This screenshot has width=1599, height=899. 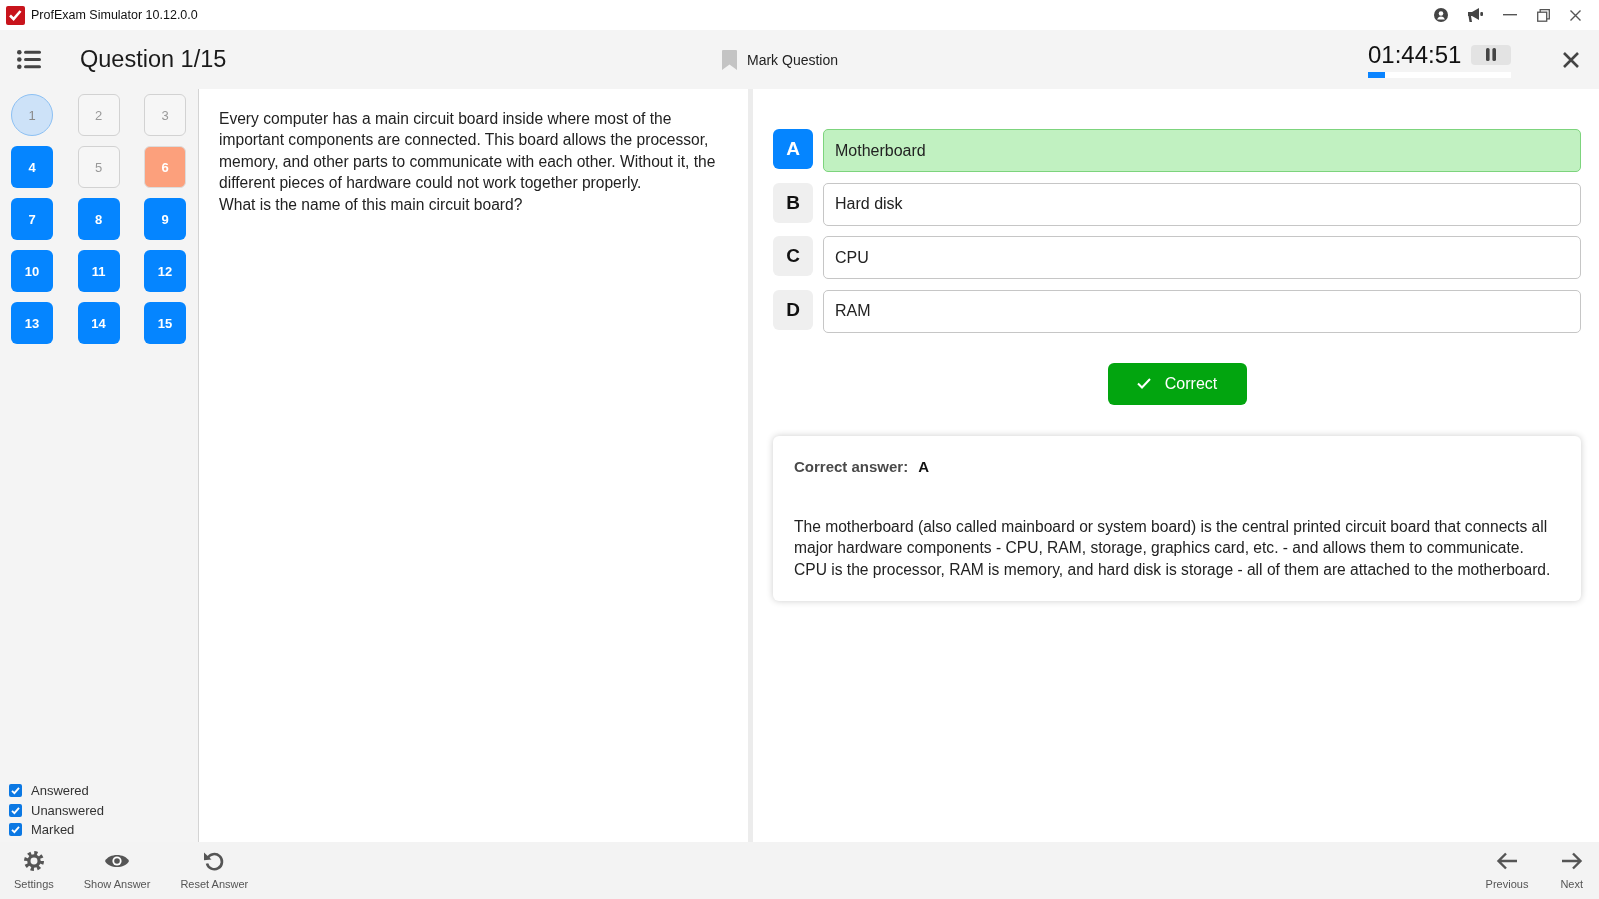 I want to click on menu-icon, so click(x=29, y=59).